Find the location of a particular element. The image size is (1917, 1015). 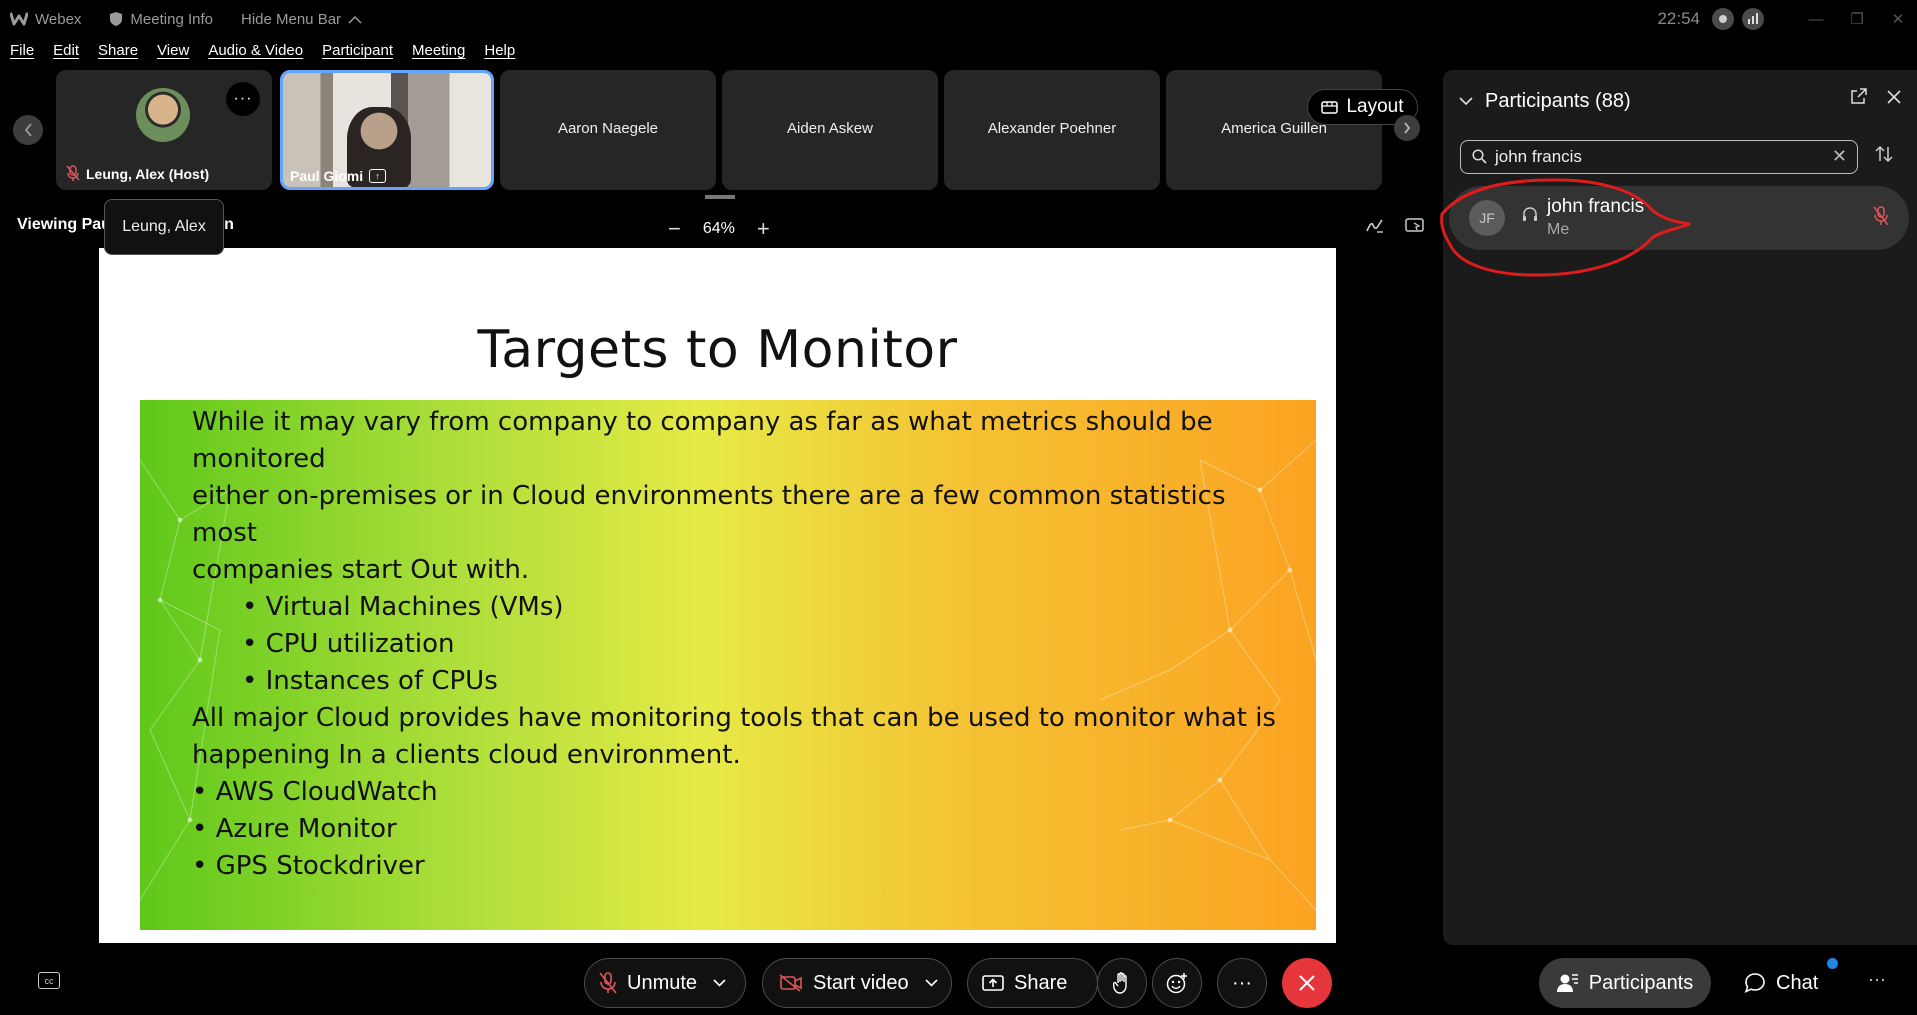

zoom-control: − 64% + is located at coordinates (719, 229).